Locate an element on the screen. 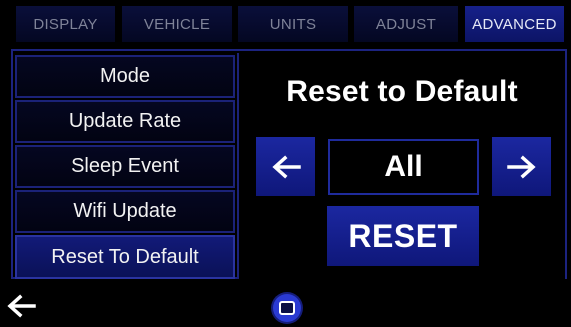 The height and width of the screenshot is (327, 571). menu-item-mode: Mode is located at coordinates (125, 76).